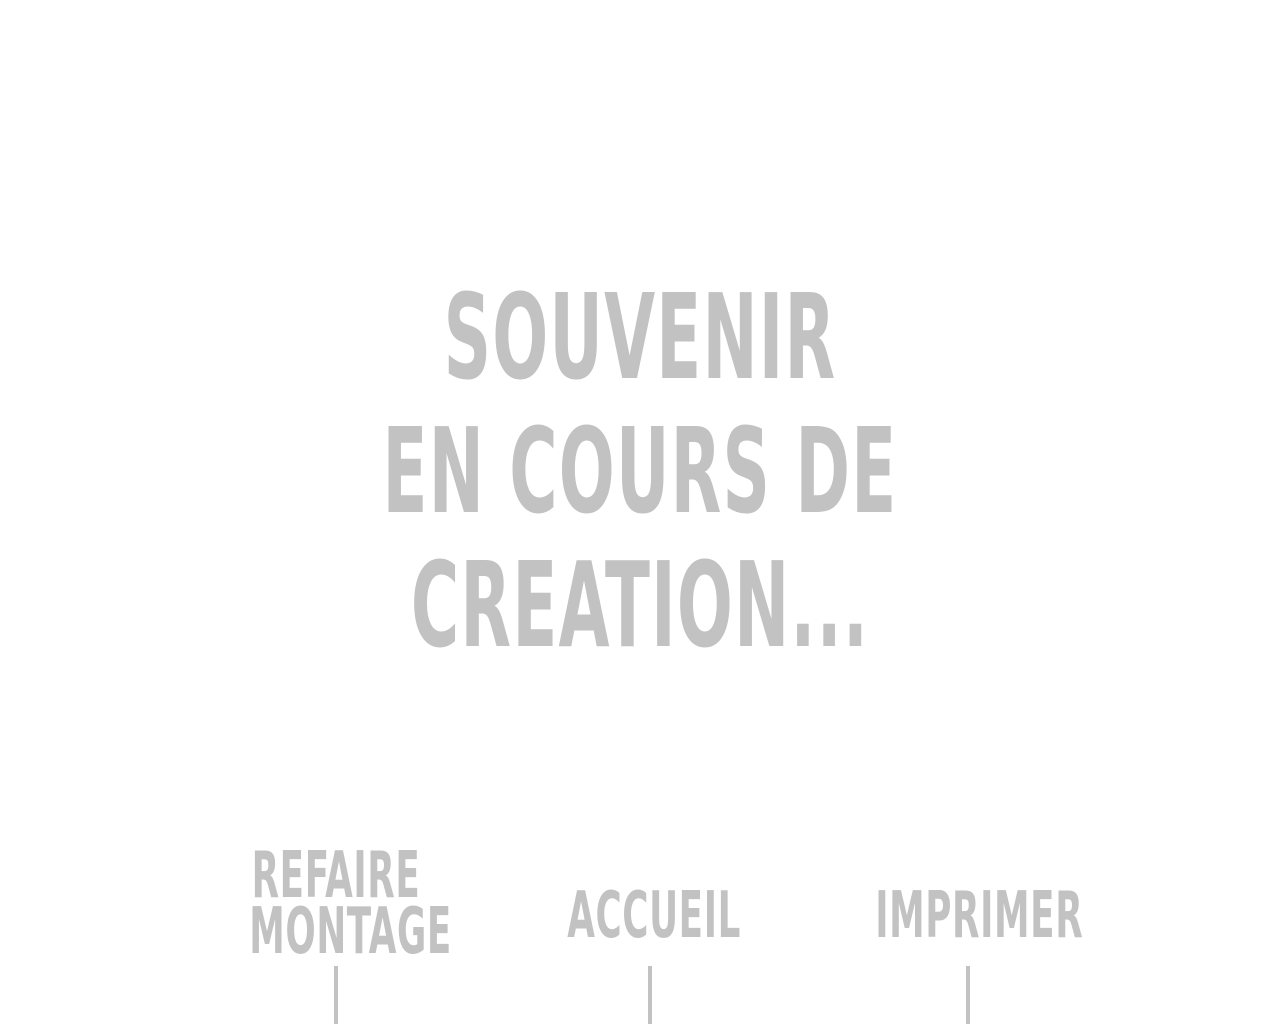  Describe the element at coordinates (336, 995) in the screenshot. I see `redo-montage-marker` at that location.